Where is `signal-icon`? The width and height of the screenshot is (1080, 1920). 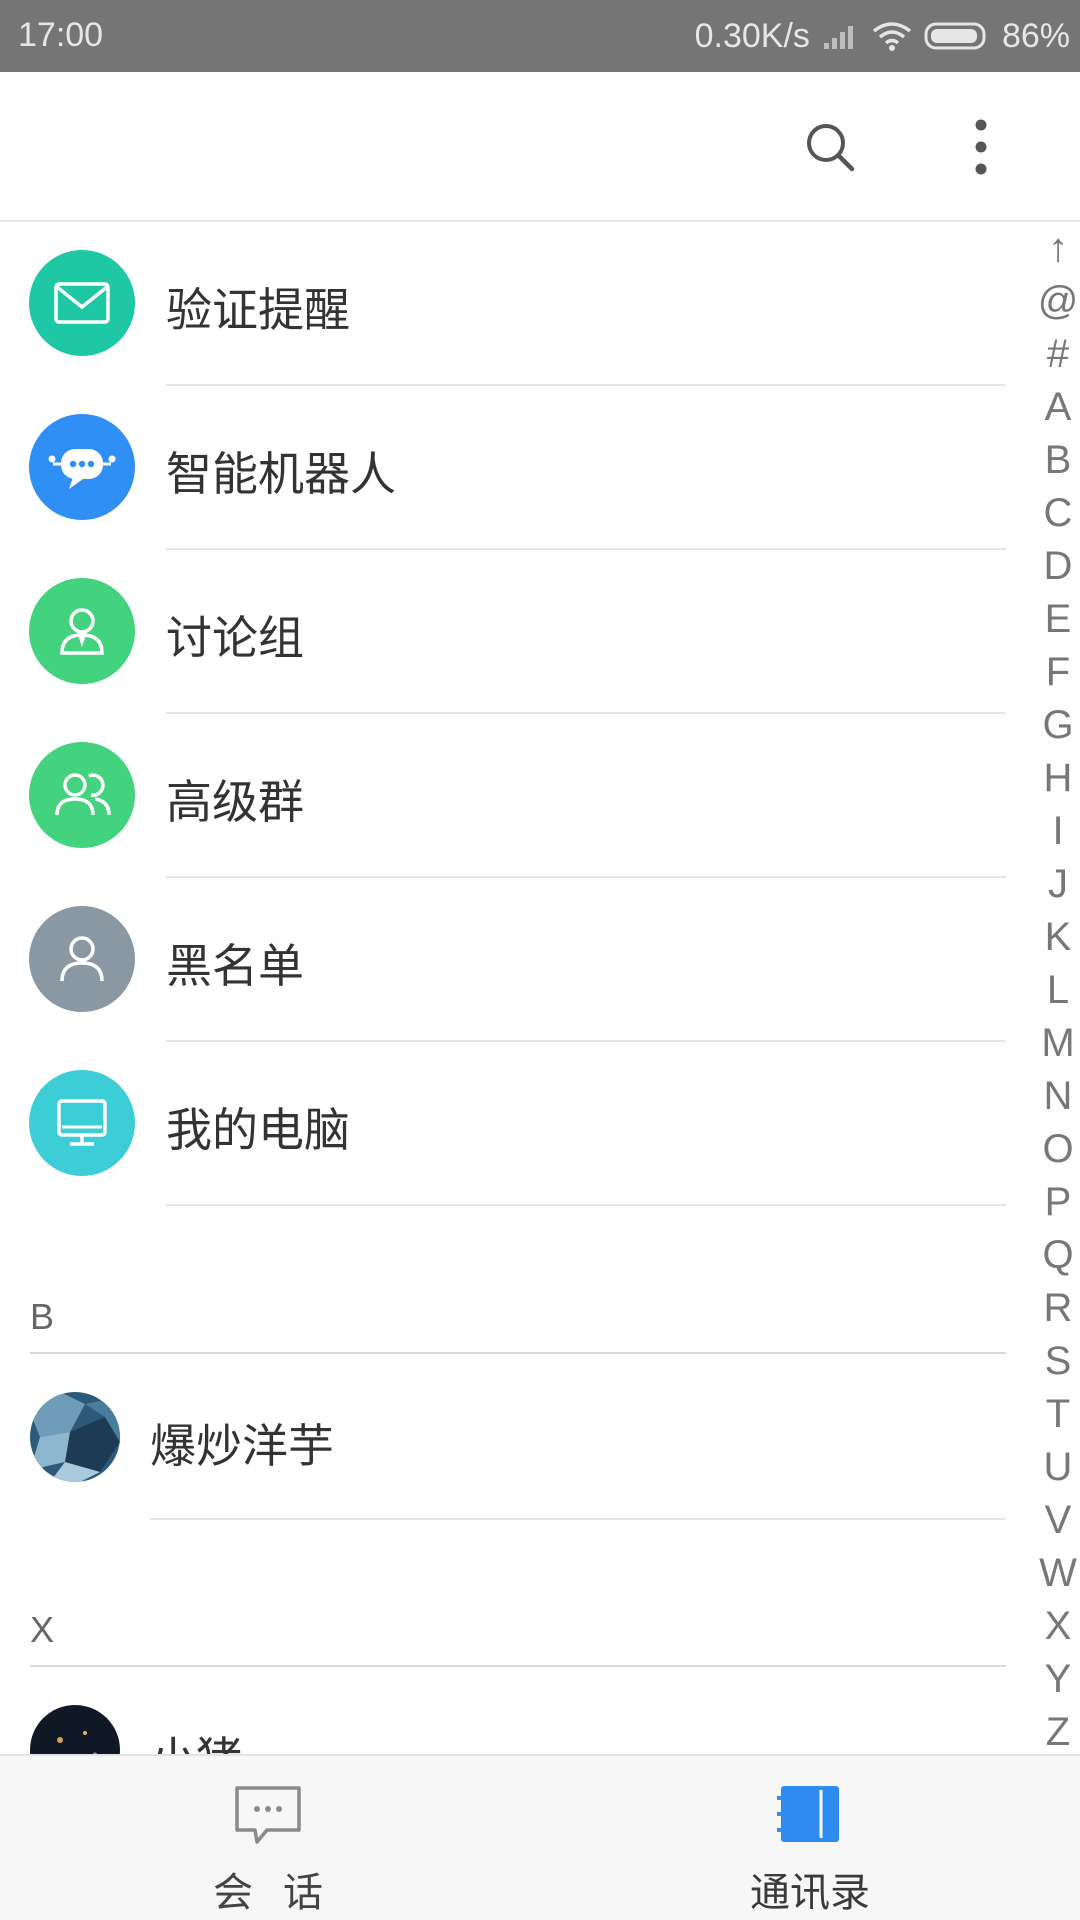
signal-icon is located at coordinates (841, 36).